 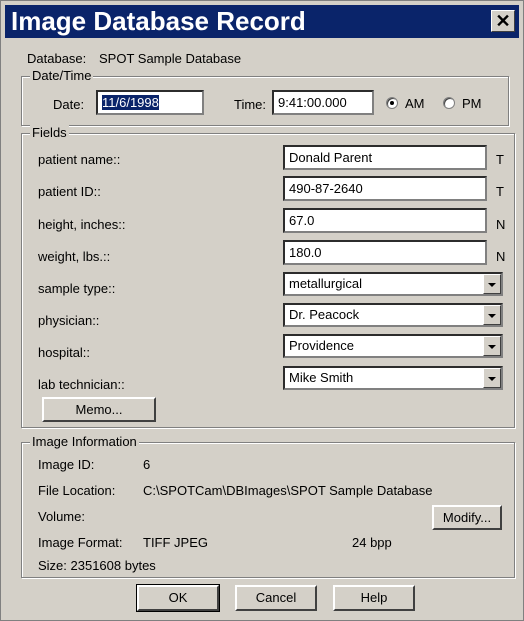 I want to click on image-id-value: 6, so click(x=147, y=464).